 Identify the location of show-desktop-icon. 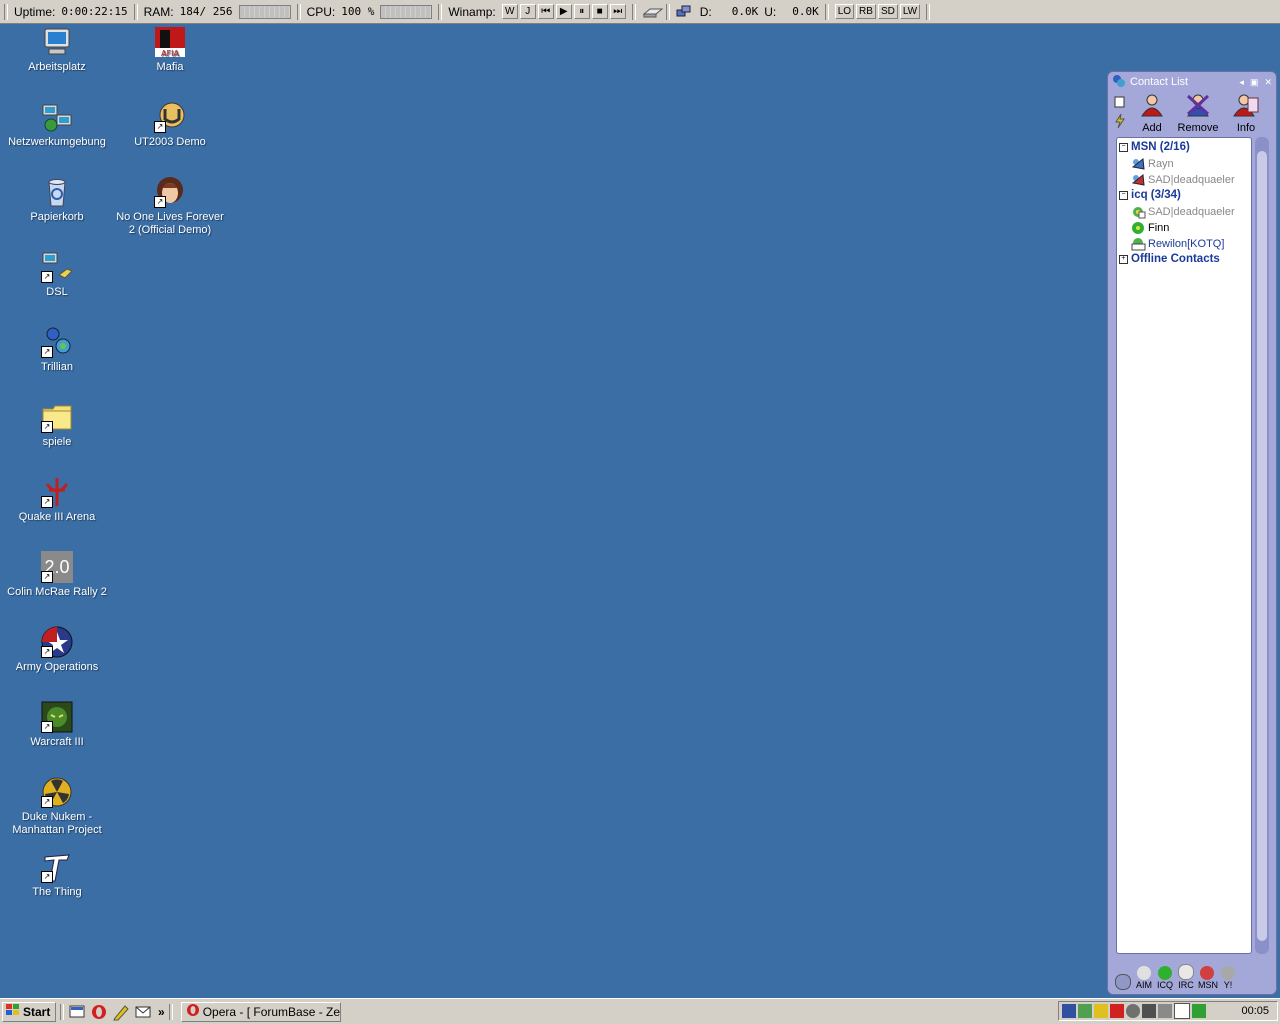
(77, 1012).